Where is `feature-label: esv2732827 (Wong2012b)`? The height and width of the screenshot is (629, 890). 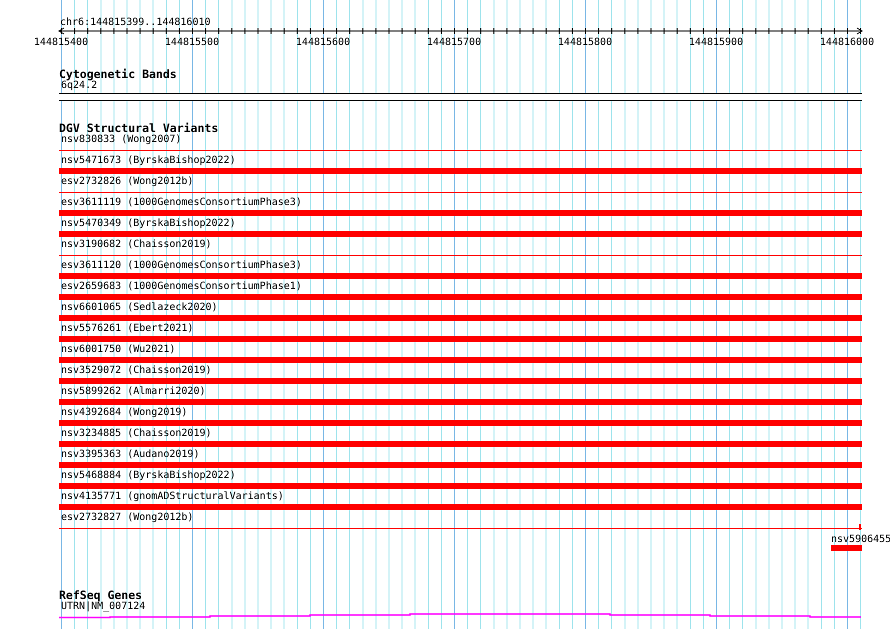 feature-label: esv2732827 (Wong2012b) is located at coordinates (127, 517).